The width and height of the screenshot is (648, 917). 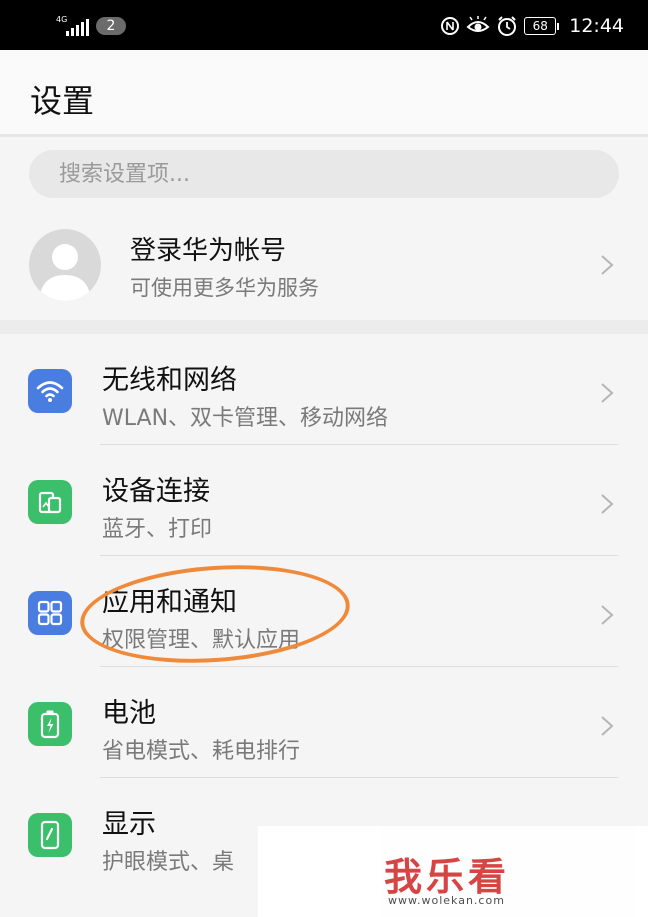 What do you see at coordinates (324, 264) in the screenshot?
I see `account-row: 登录华为帐号 可使用更多华为服务` at bounding box center [324, 264].